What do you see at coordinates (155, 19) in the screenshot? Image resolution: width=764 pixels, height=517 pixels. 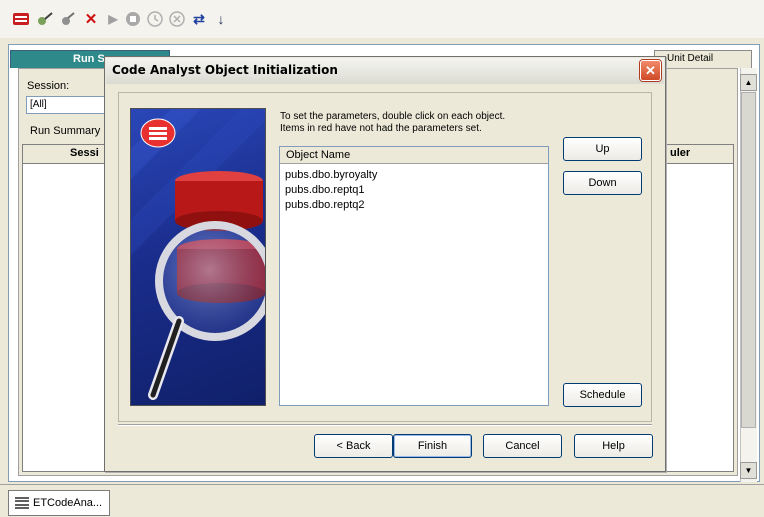 I see `pause-icon` at bounding box center [155, 19].